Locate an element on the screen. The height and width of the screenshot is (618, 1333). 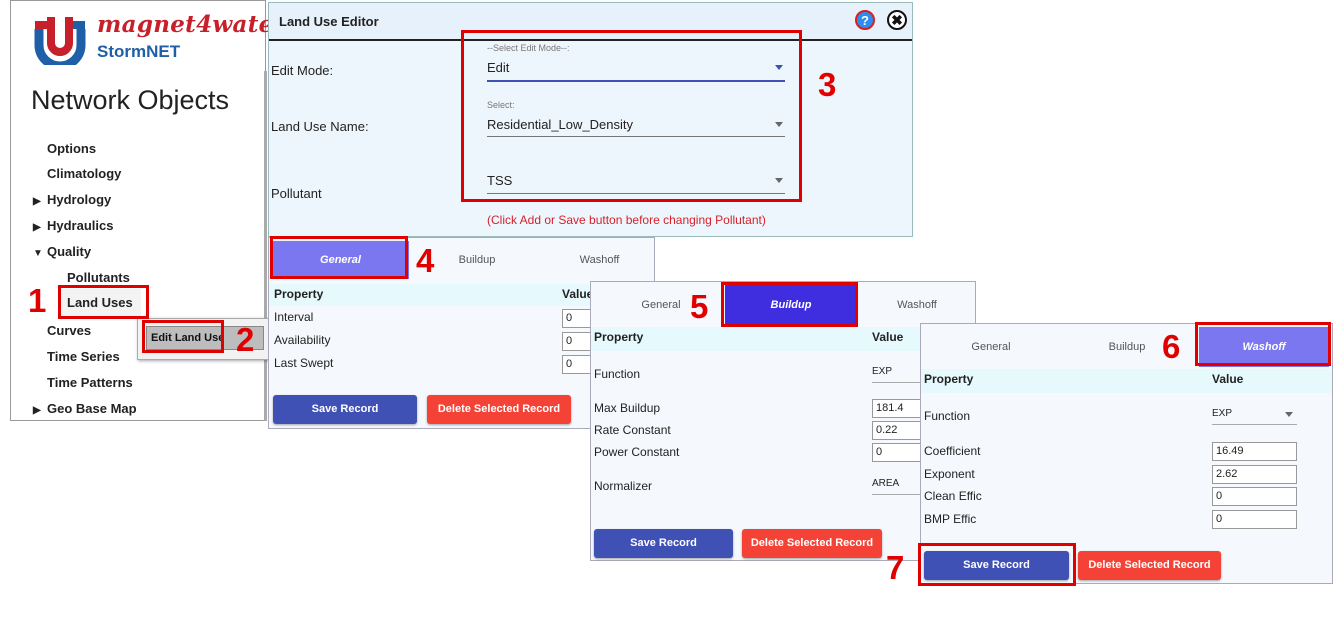
power-constant-input: 0 is located at coordinates (897, 452).